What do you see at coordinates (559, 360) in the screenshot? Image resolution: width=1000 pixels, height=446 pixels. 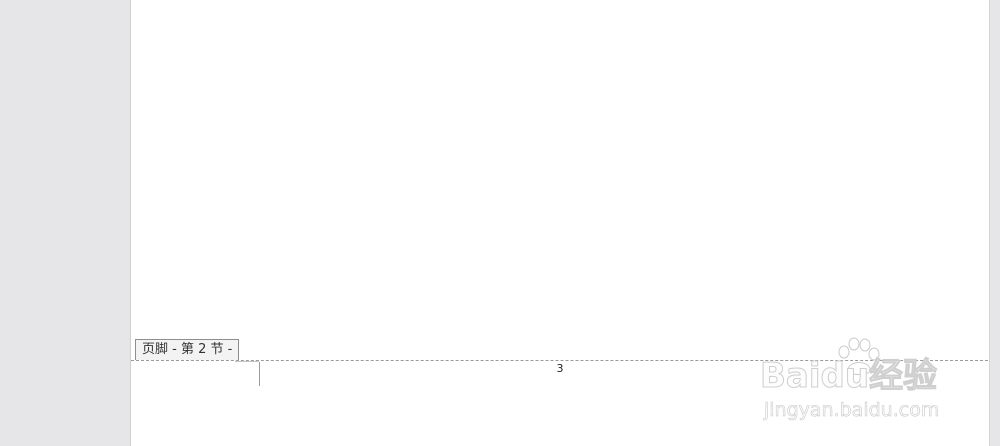 I see `footer-divider-line` at bounding box center [559, 360].